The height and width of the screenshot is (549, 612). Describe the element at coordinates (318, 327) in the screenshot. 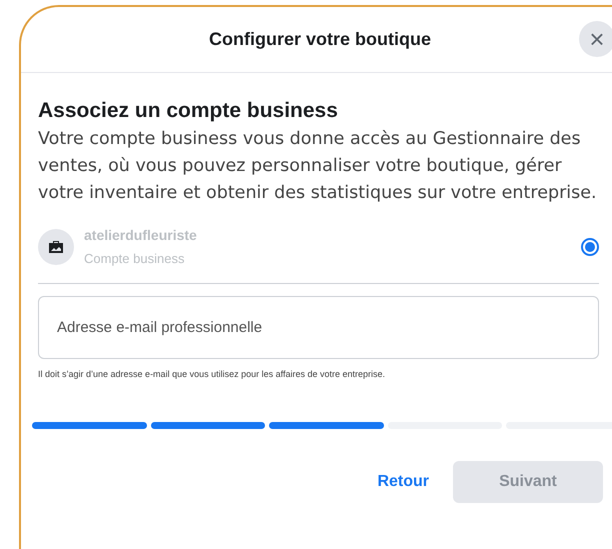

I see `email-field: Adresse e-mail professionnelle` at that location.